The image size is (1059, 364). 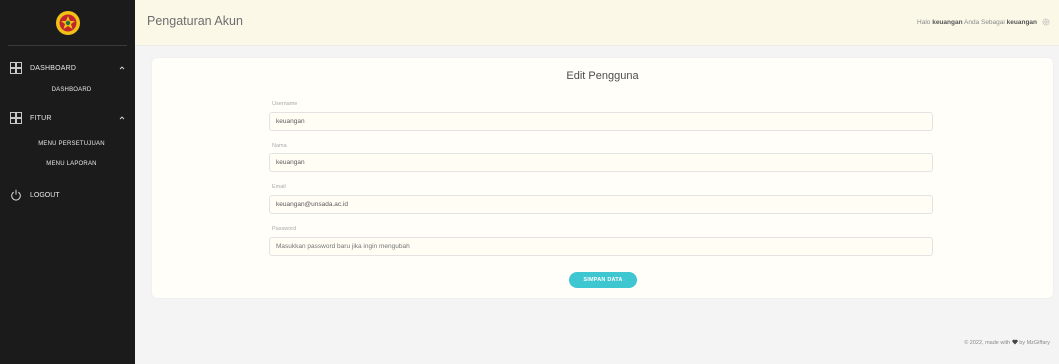 What do you see at coordinates (53, 68) in the screenshot?
I see `sidebar-group-label: DASHBOARD` at bounding box center [53, 68].